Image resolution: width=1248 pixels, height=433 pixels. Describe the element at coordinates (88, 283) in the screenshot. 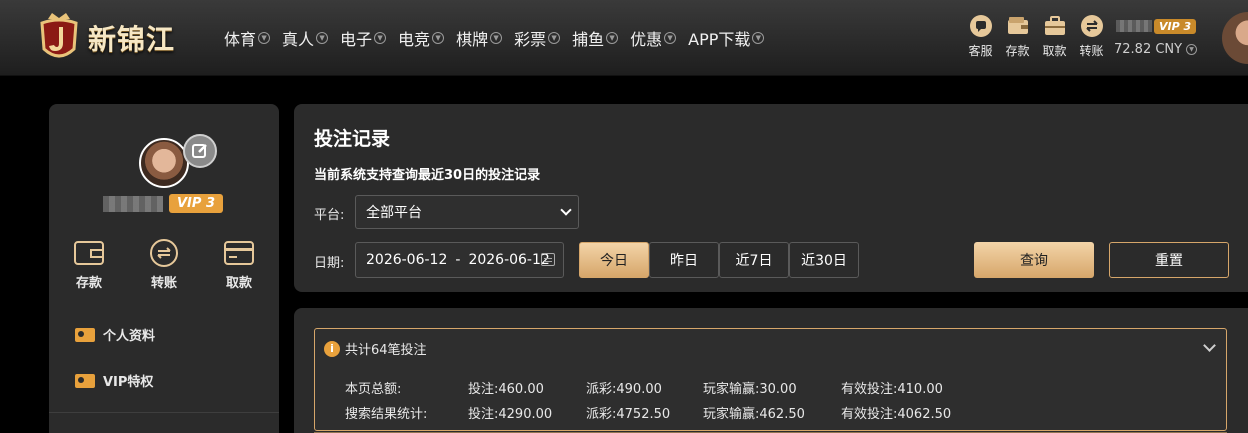

I see `quick-label: 存款` at that location.